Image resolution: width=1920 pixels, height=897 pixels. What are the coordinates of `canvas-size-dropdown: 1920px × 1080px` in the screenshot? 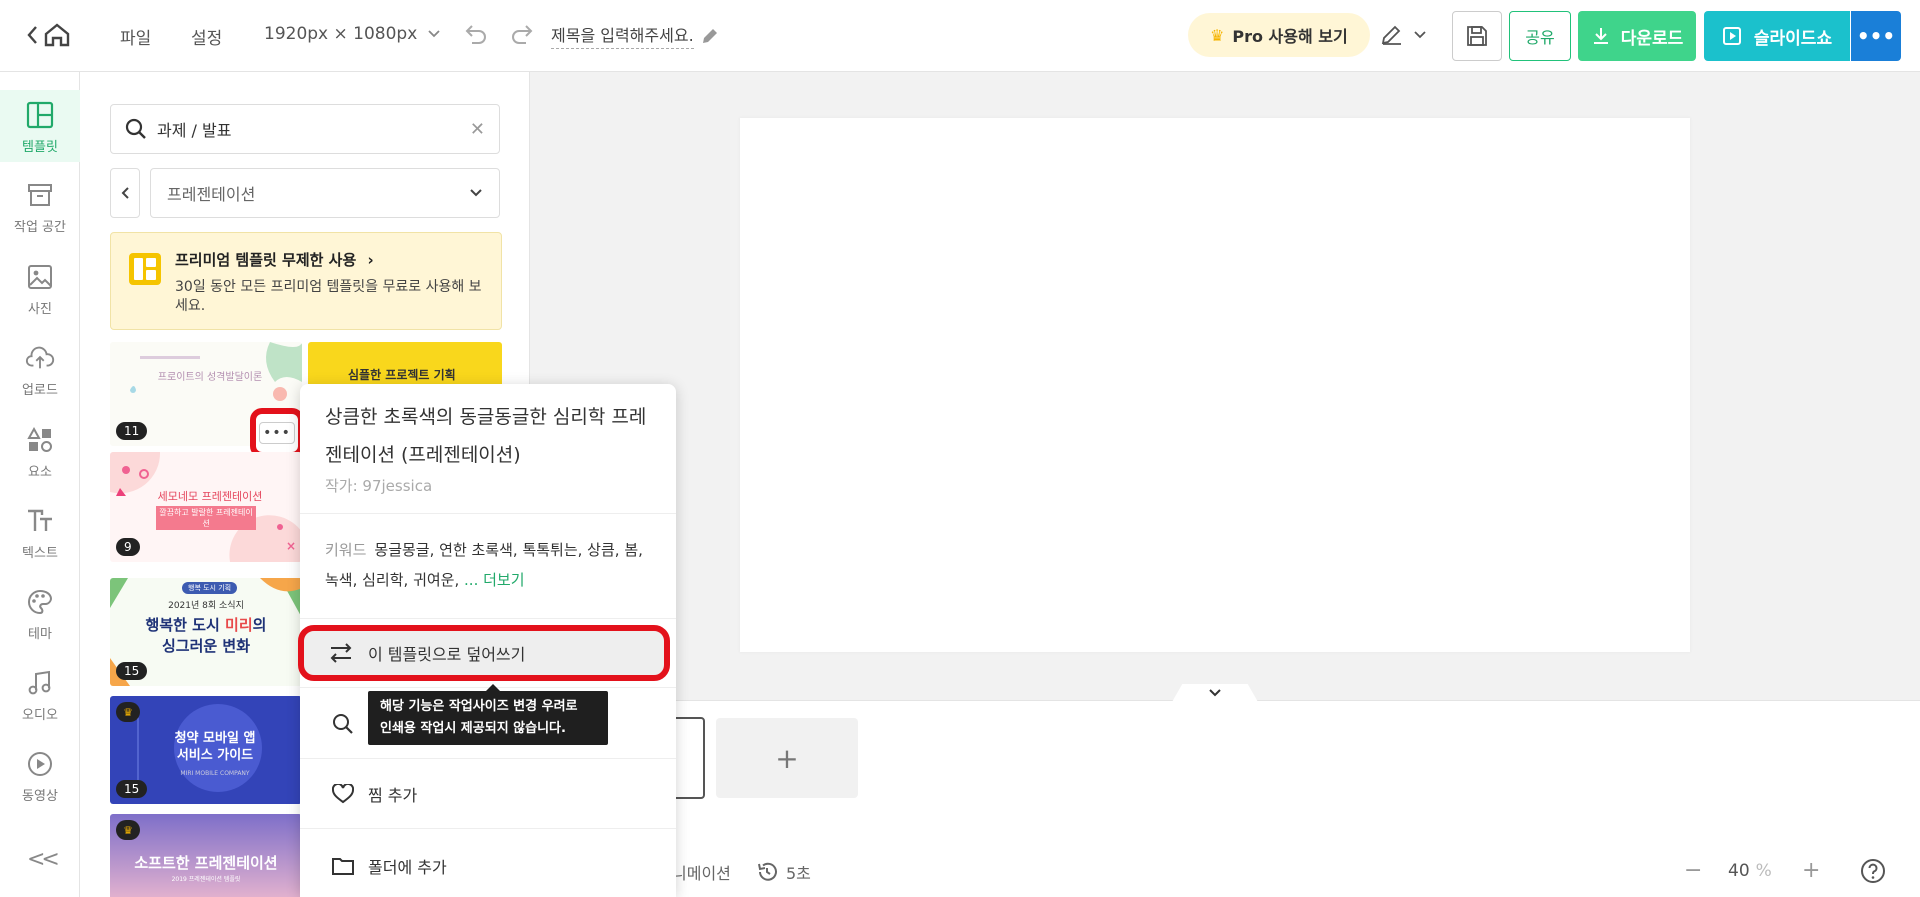 It's located at (352, 34).